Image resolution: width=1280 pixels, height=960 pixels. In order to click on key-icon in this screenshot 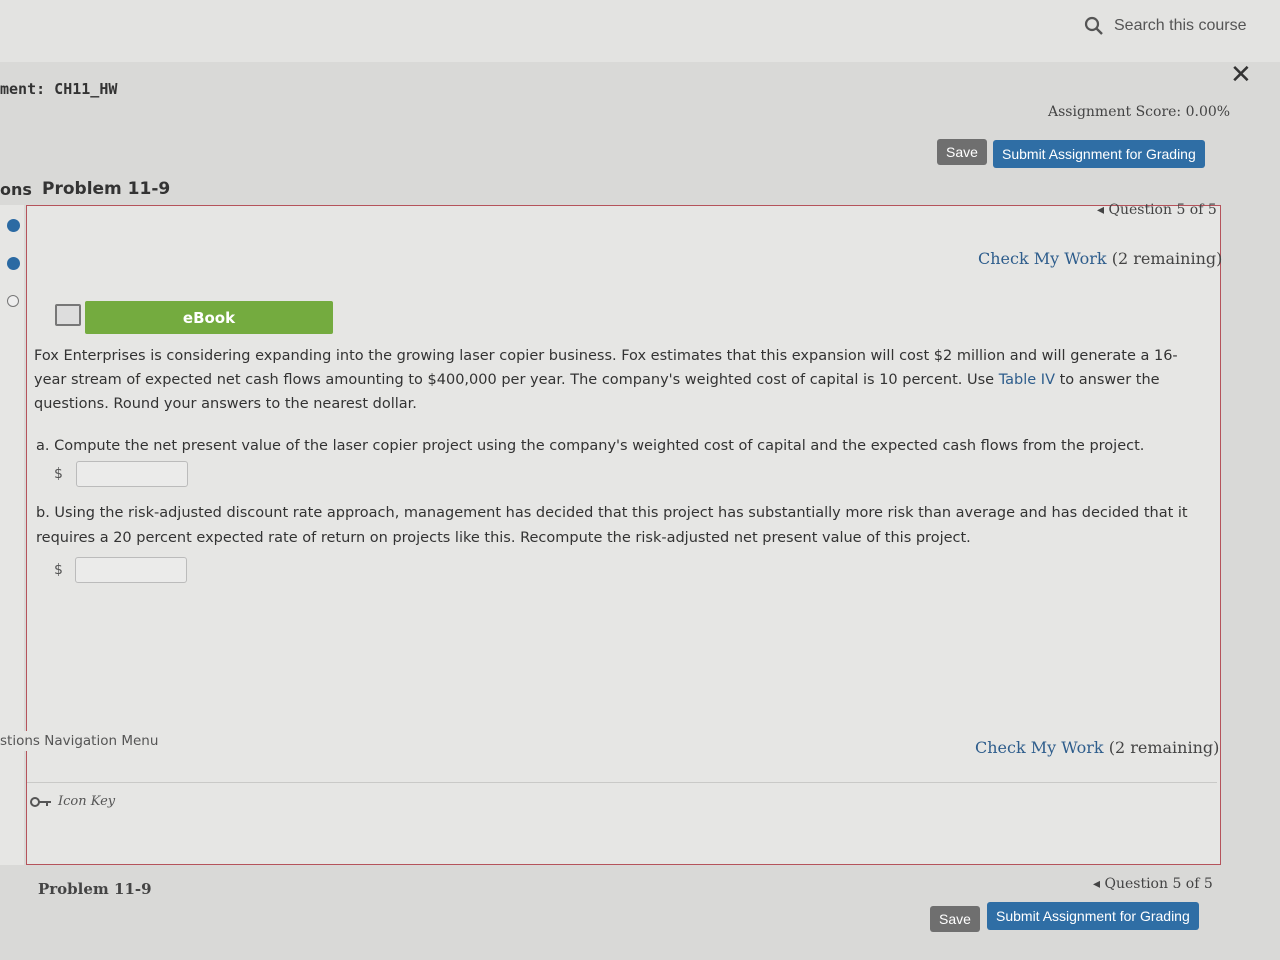, I will do `click(40, 801)`.